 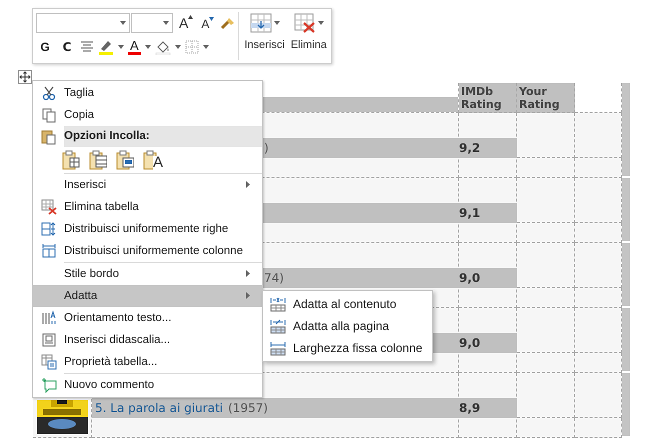 What do you see at coordinates (147, 93) in the screenshot?
I see `menu-item: Taglia` at bounding box center [147, 93].